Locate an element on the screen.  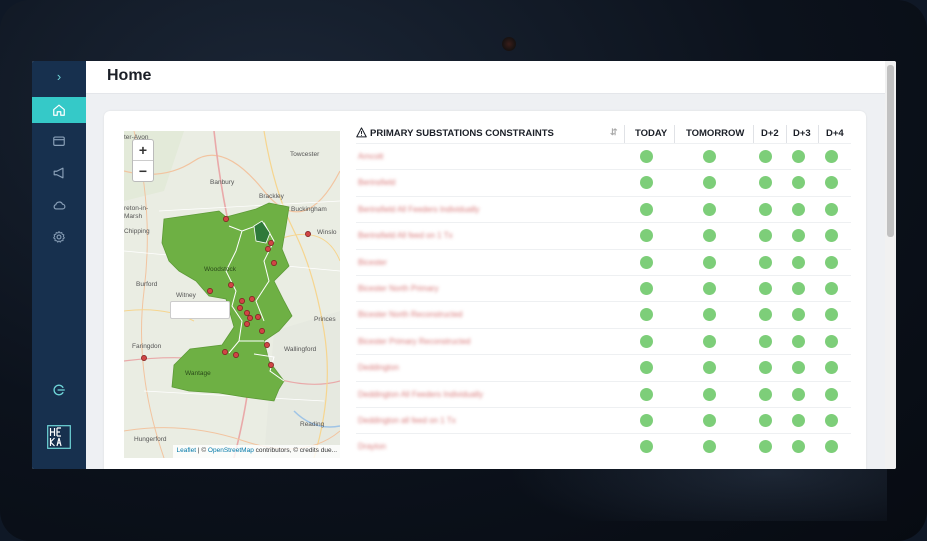
svg-text: Princes is located at coordinates (325, 319).